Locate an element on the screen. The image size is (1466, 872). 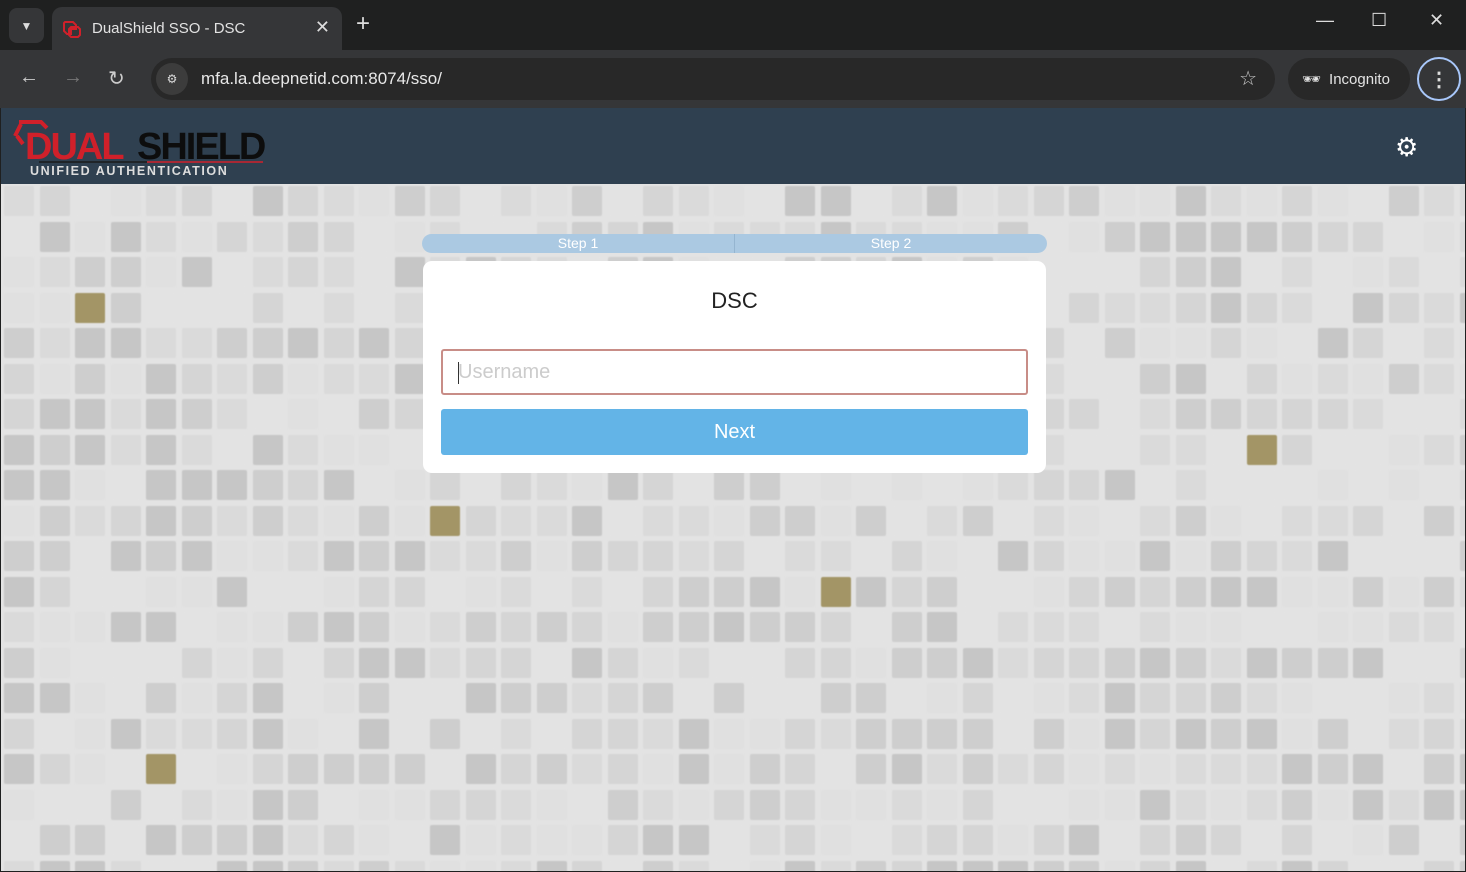
close-window-button: ✕ is located at coordinates (1436, 20).